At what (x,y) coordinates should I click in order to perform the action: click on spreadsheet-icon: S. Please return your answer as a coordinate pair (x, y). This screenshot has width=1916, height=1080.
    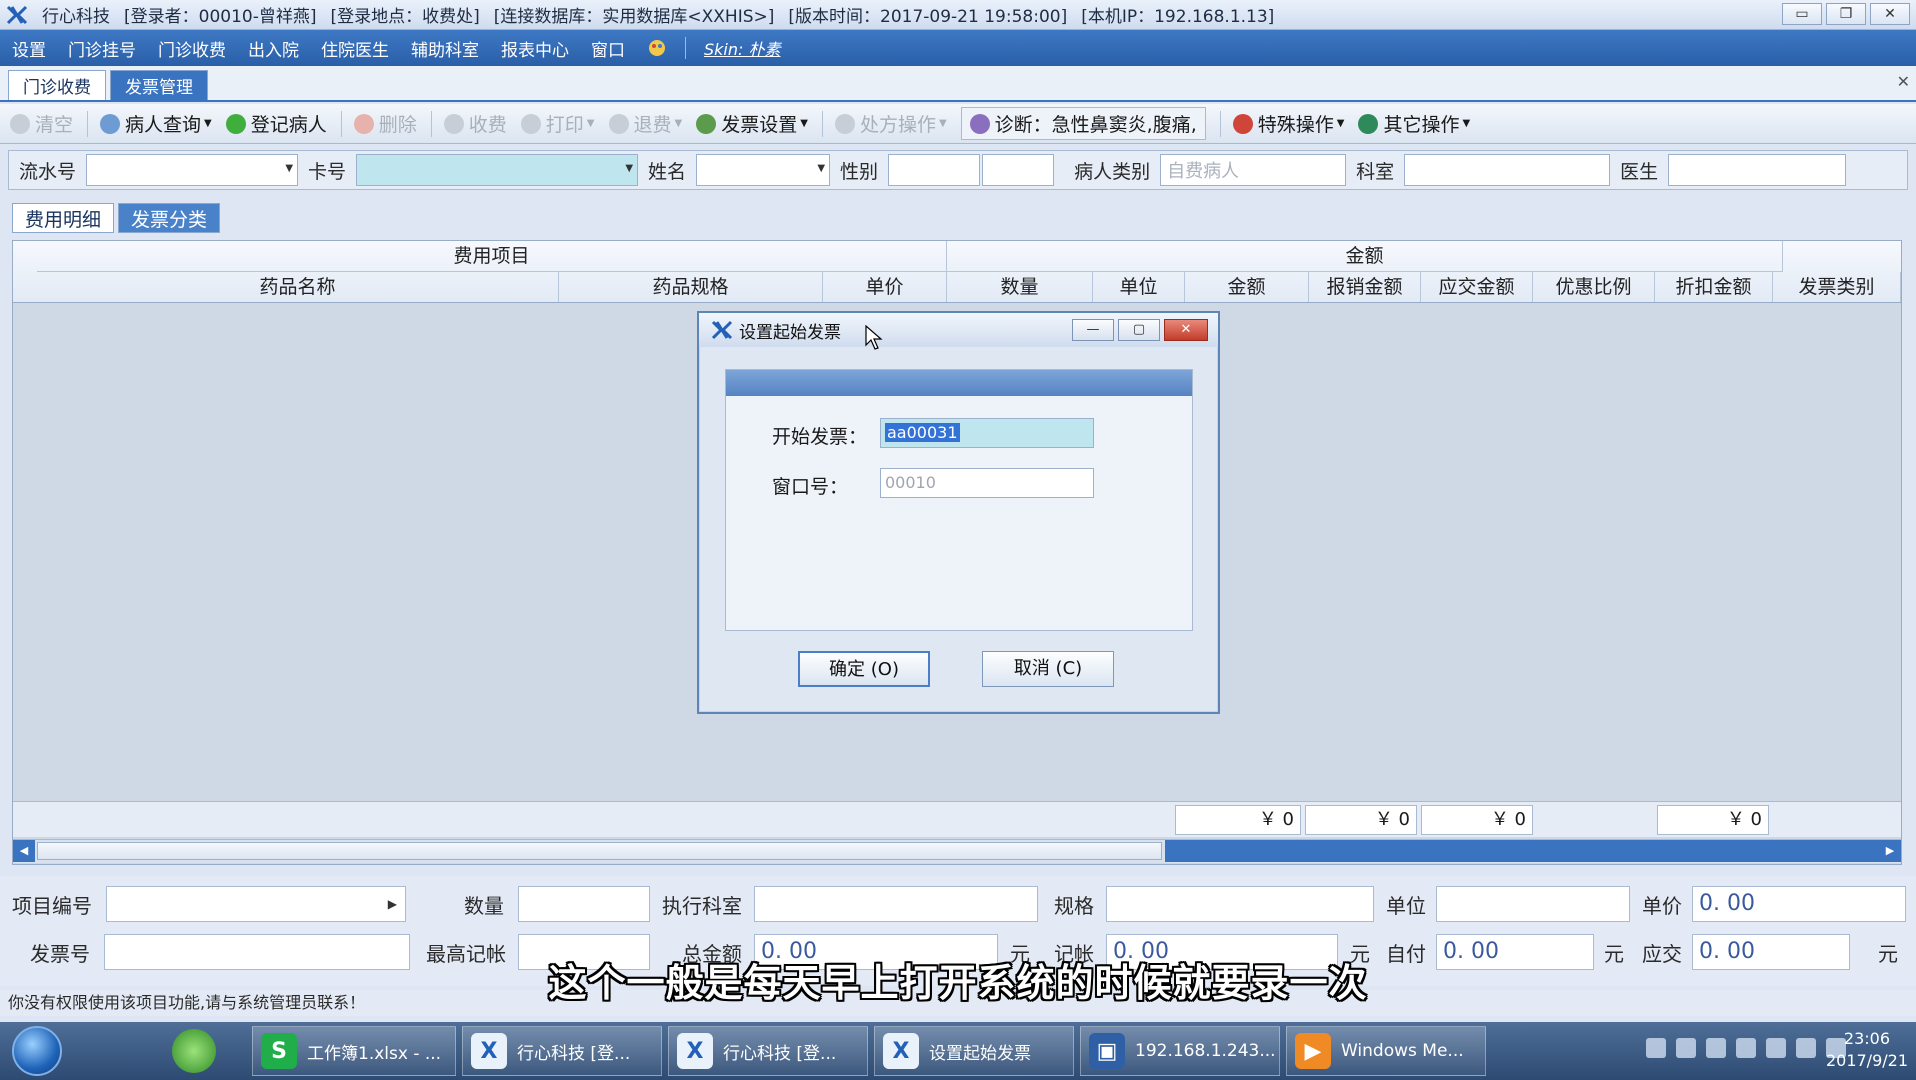
    Looking at the image, I should click on (279, 1051).